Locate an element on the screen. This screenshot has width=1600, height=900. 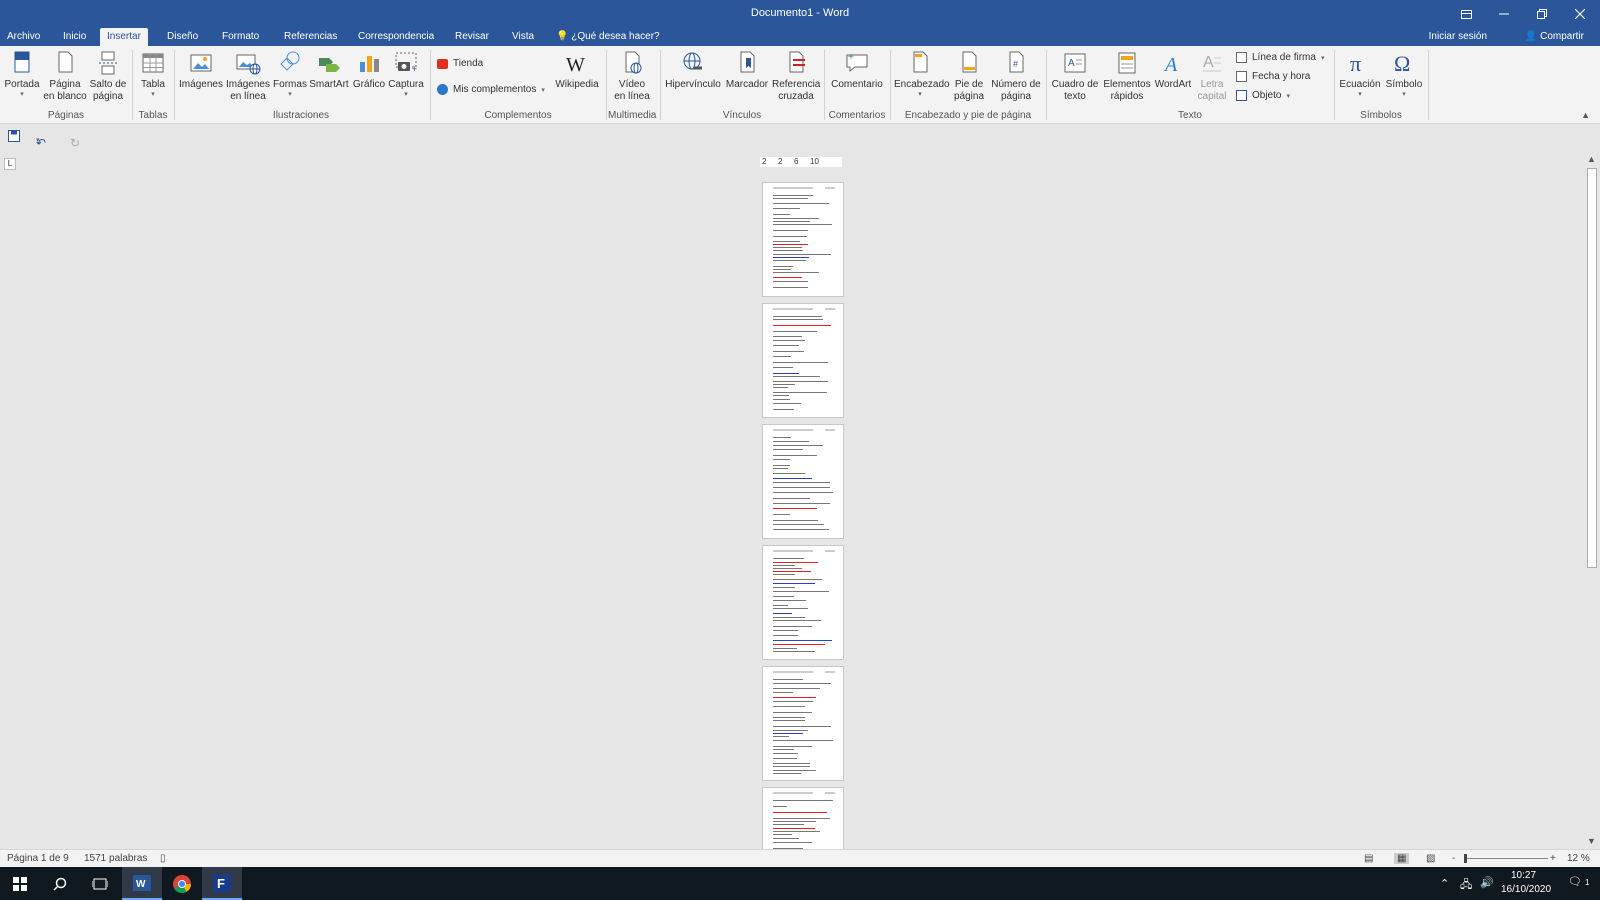
print-layout-icon: ▦ is located at coordinates (1402, 858).